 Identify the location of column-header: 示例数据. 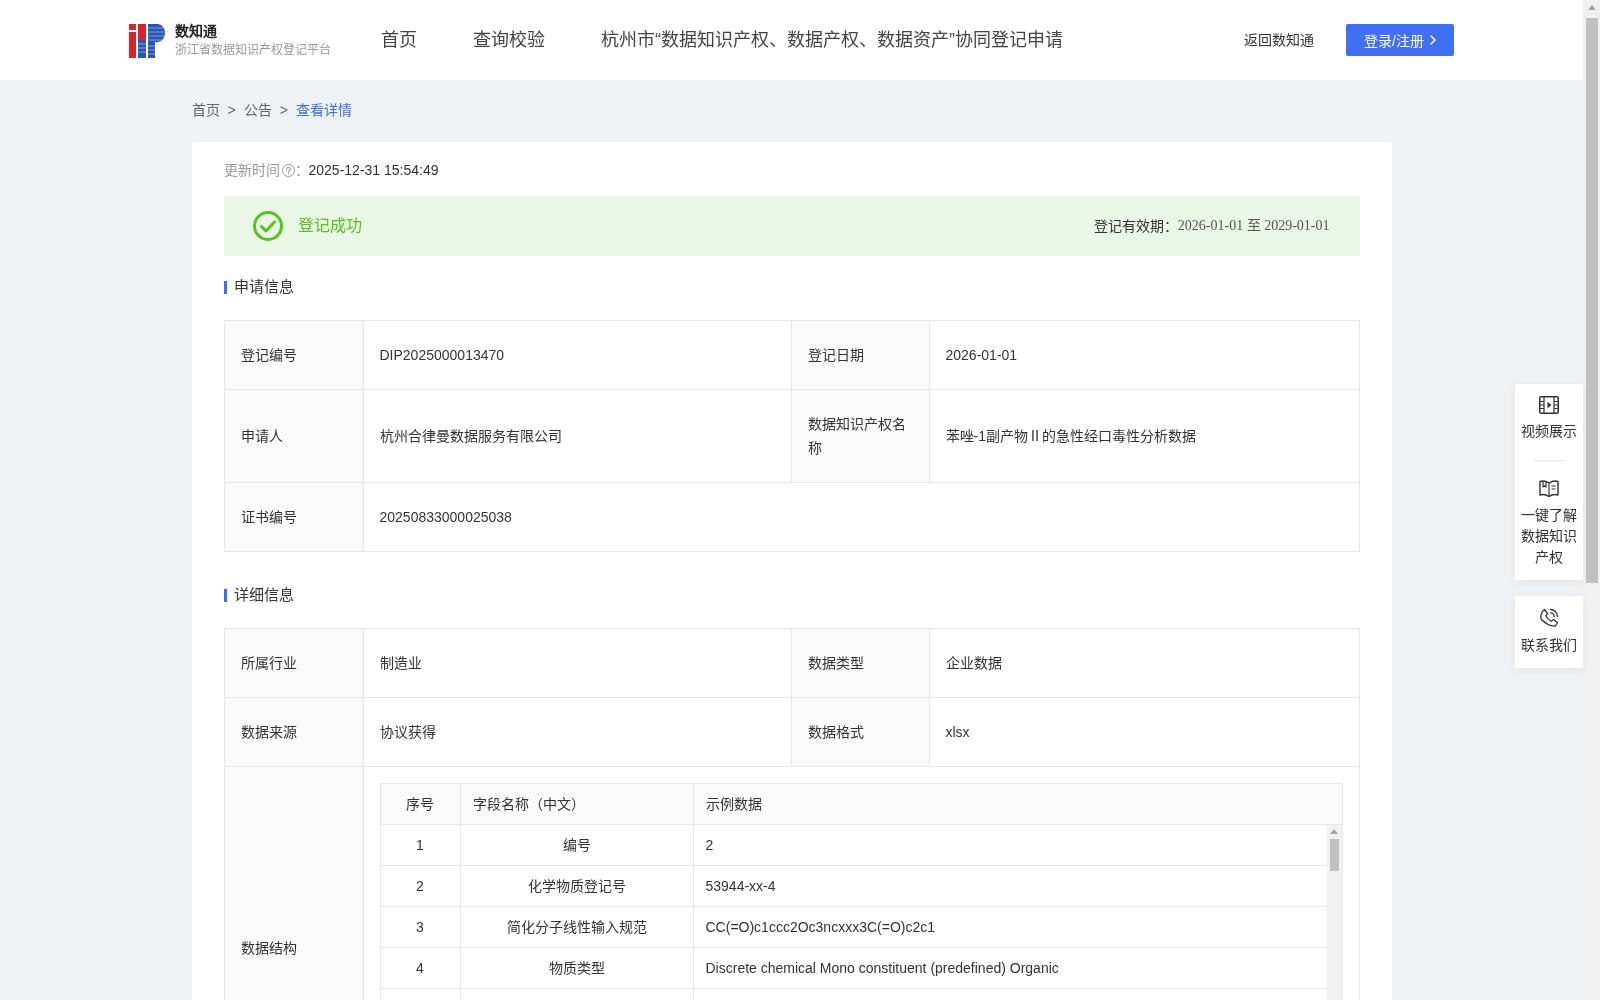
(733, 804).